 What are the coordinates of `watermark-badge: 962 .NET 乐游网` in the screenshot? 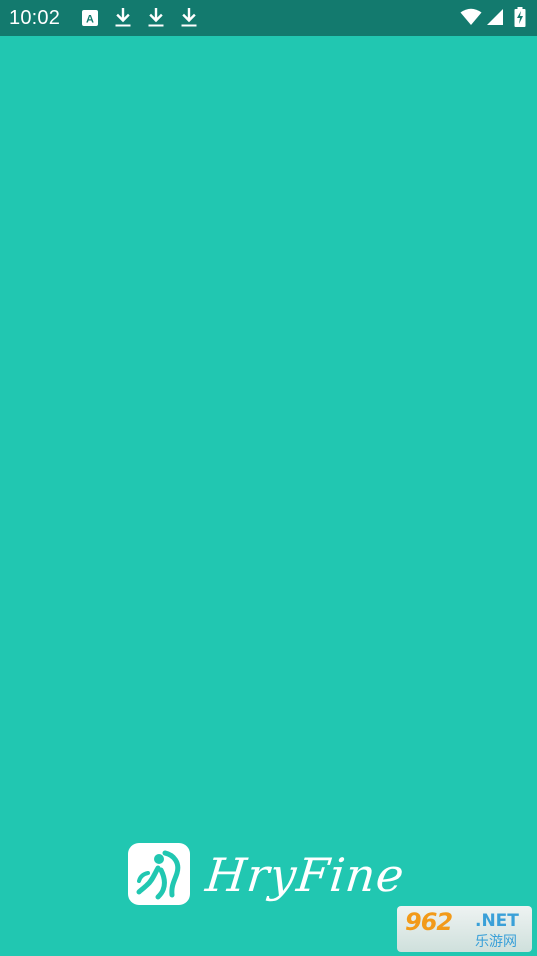 It's located at (464, 929).